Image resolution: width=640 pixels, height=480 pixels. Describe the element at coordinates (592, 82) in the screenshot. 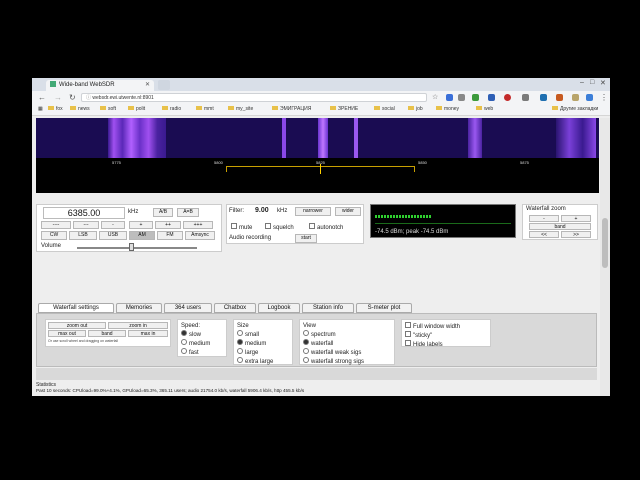

I see `maximize-icon: □` at that location.